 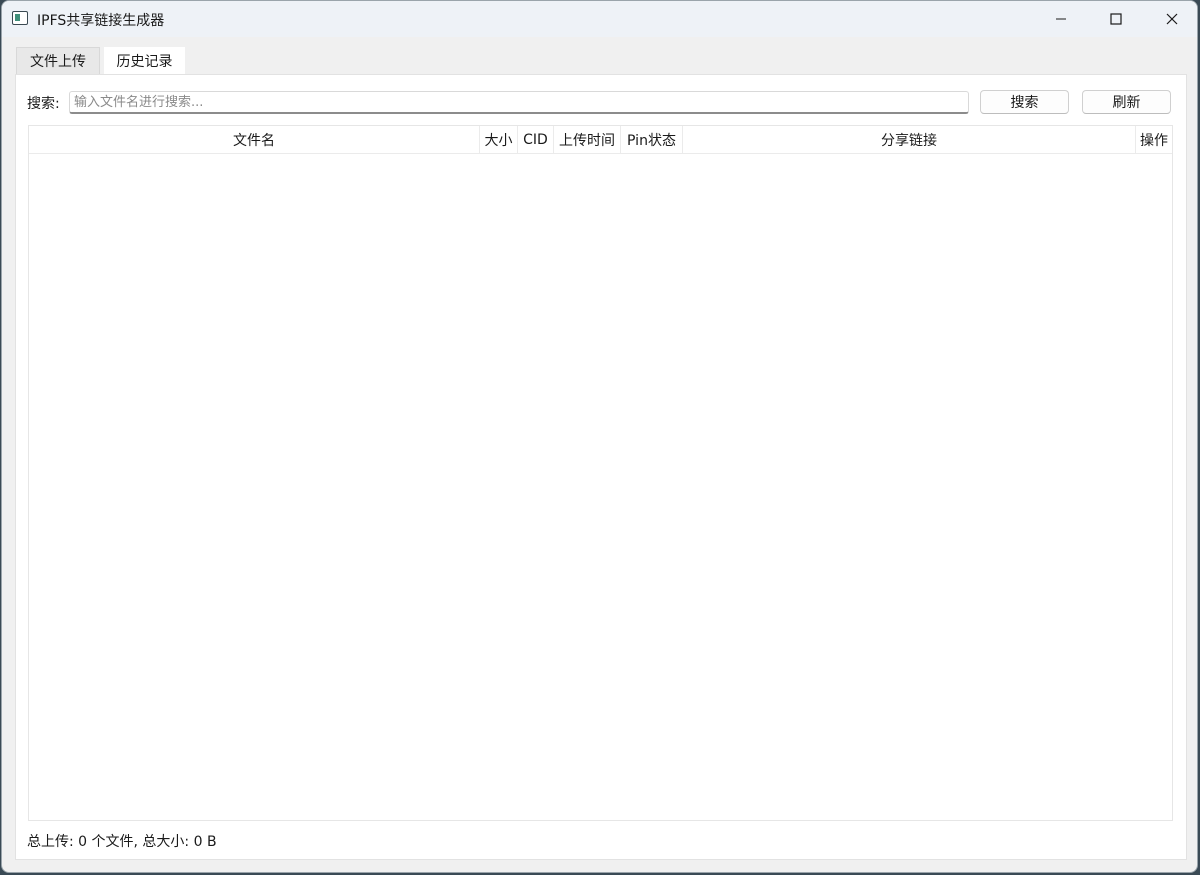 What do you see at coordinates (144, 61) in the screenshot?
I see `tab-history: 历史记录` at bounding box center [144, 61].